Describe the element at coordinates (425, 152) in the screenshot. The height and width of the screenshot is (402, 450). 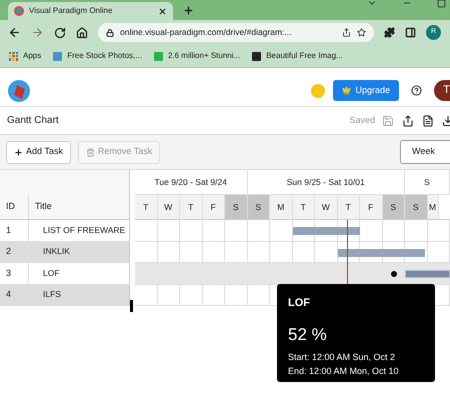
I see `view-select: Week` at that location.